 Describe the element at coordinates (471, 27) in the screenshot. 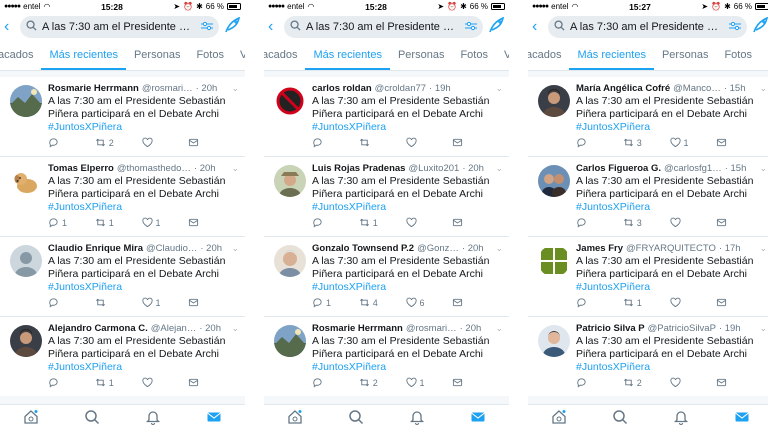

I see `filter-sliders-icon` at that location.